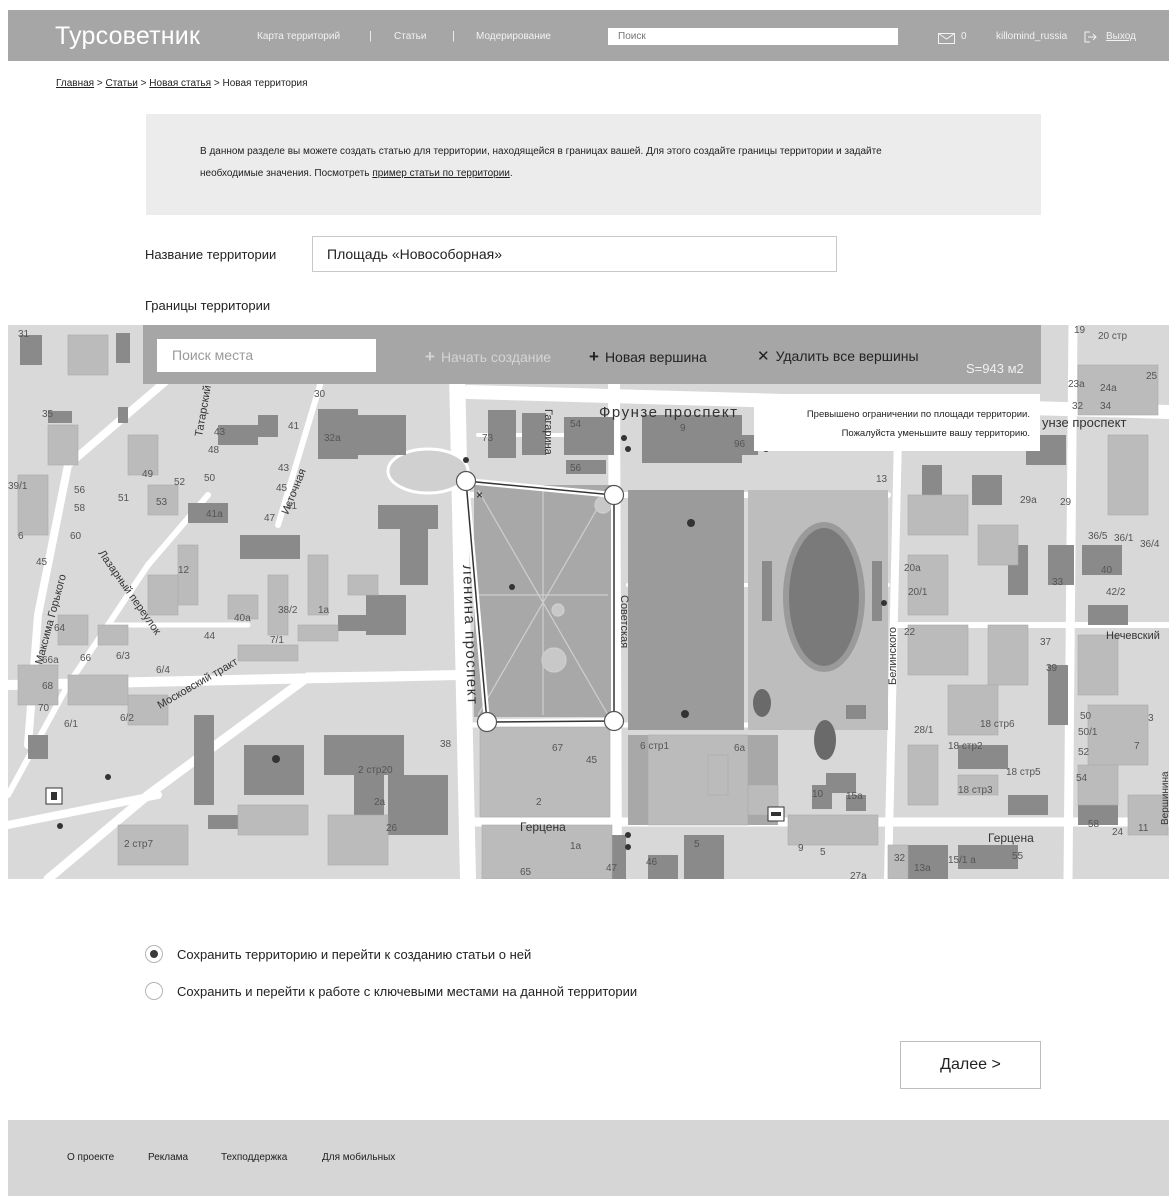 This screenshot has width=1169, height=1196. Describe the element at coordinates (479, 495) in the screenshot. I see `vertex-close-icon: ×` at that location.